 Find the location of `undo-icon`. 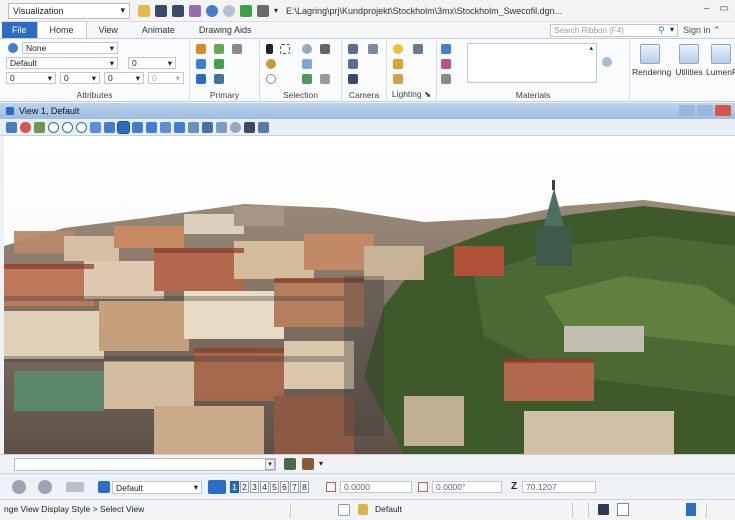

undo-icon is located at coordinates (212, 10).